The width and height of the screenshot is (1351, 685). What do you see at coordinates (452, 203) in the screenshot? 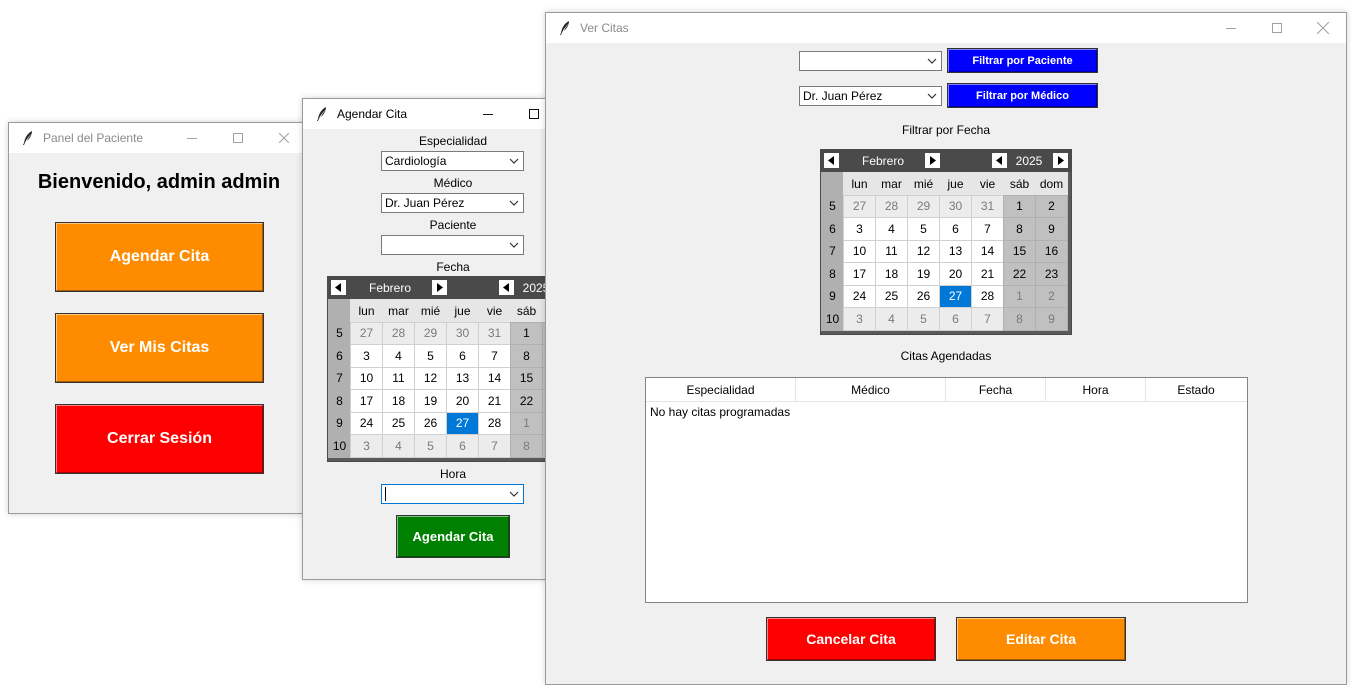
I see `medico-select: Dr. Juan Pérez` at bounding box center [452, 203].